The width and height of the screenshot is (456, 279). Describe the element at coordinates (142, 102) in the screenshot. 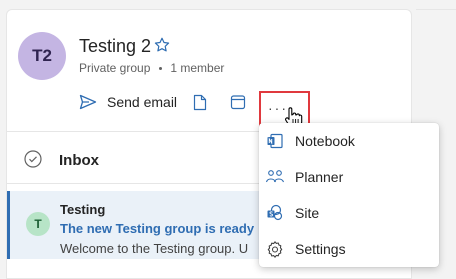

I see `send-email-label: Send email` at that location.